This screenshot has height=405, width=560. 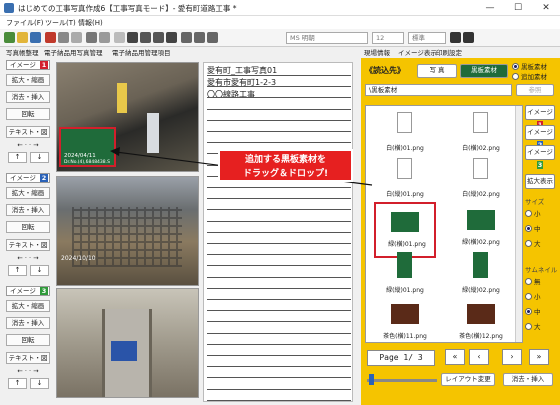 I want to click on last-page-button: », so click(x=539, y=357).